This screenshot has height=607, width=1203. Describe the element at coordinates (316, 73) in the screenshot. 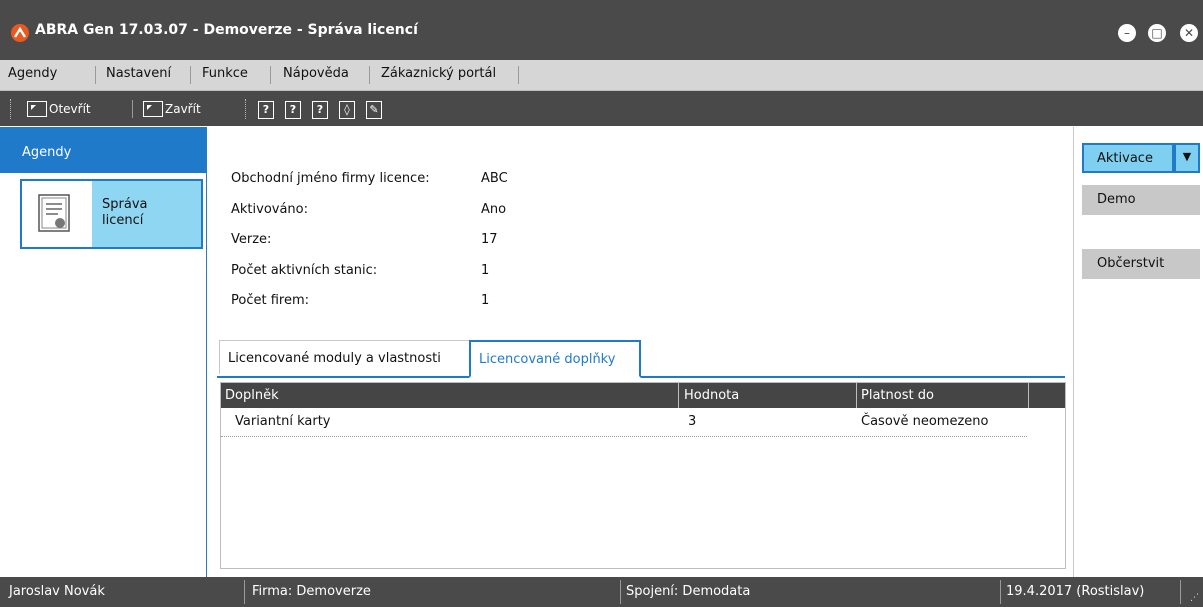

I see `menu-napoveda: Nápověda` at that location.